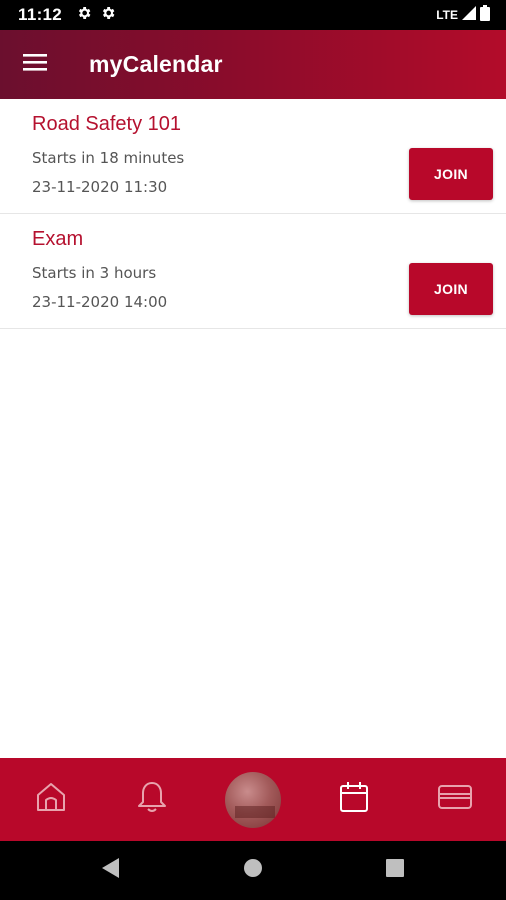 Image resolution: width=506 pixels, height=900 pixels. I want to click on event-title: Exam, so click(58, 239).